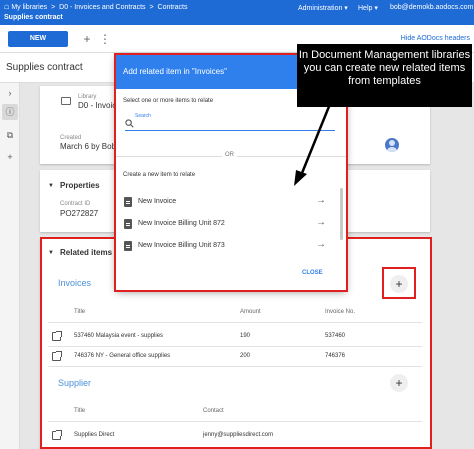 Image resolution: width=474 pixels, height=449 pixels. What do you see at coordinates (431, 7) in the screenshot?
I see `user-menu: bob@demokb.aodocs.com` at bounding box center [431, 7].